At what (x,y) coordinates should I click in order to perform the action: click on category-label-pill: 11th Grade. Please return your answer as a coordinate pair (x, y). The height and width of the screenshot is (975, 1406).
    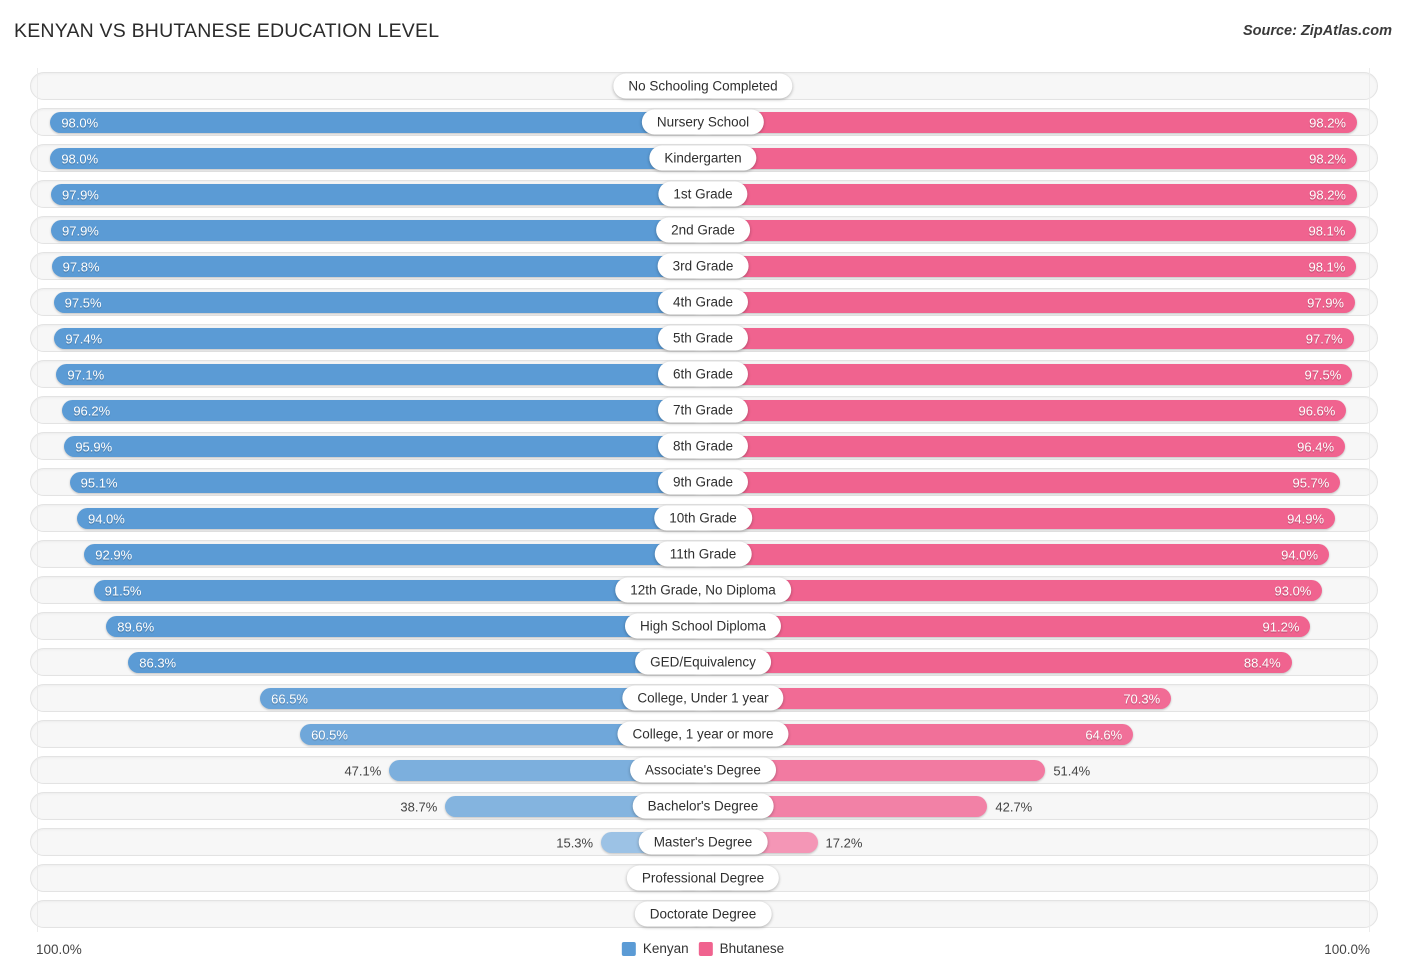
    Looking at the image, I should click on (703, 554).